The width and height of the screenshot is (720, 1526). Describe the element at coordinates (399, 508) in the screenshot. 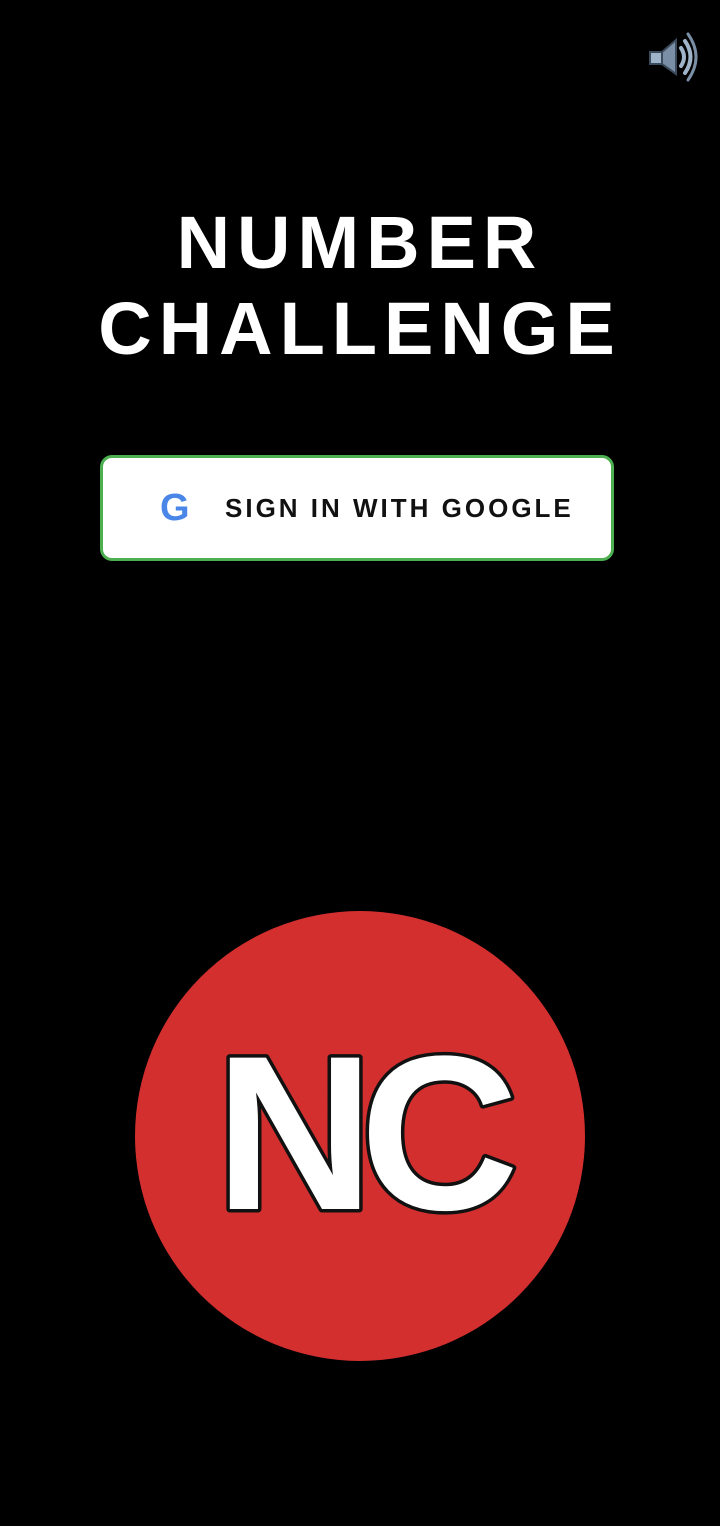

I see `sign-in-label: SIGN IN WITH GOOGLE` at that location.